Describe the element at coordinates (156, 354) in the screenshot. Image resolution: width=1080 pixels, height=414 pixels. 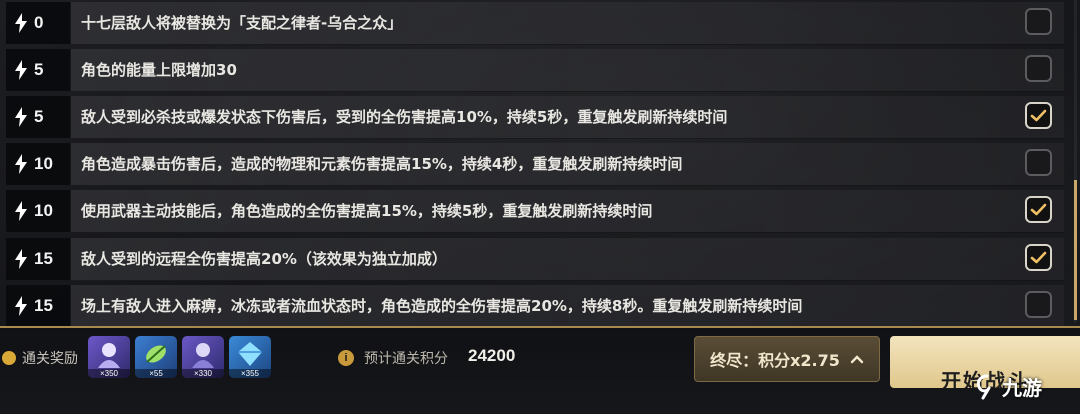
I see `leaf-crystal-icon` at that location.